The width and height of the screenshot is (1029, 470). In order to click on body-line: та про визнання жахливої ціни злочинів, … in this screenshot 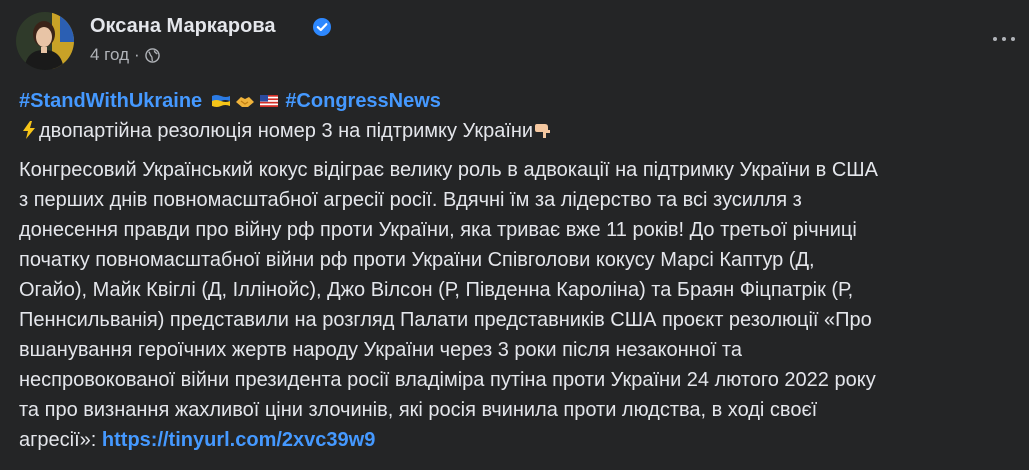, I will do `click(418, 410)`.